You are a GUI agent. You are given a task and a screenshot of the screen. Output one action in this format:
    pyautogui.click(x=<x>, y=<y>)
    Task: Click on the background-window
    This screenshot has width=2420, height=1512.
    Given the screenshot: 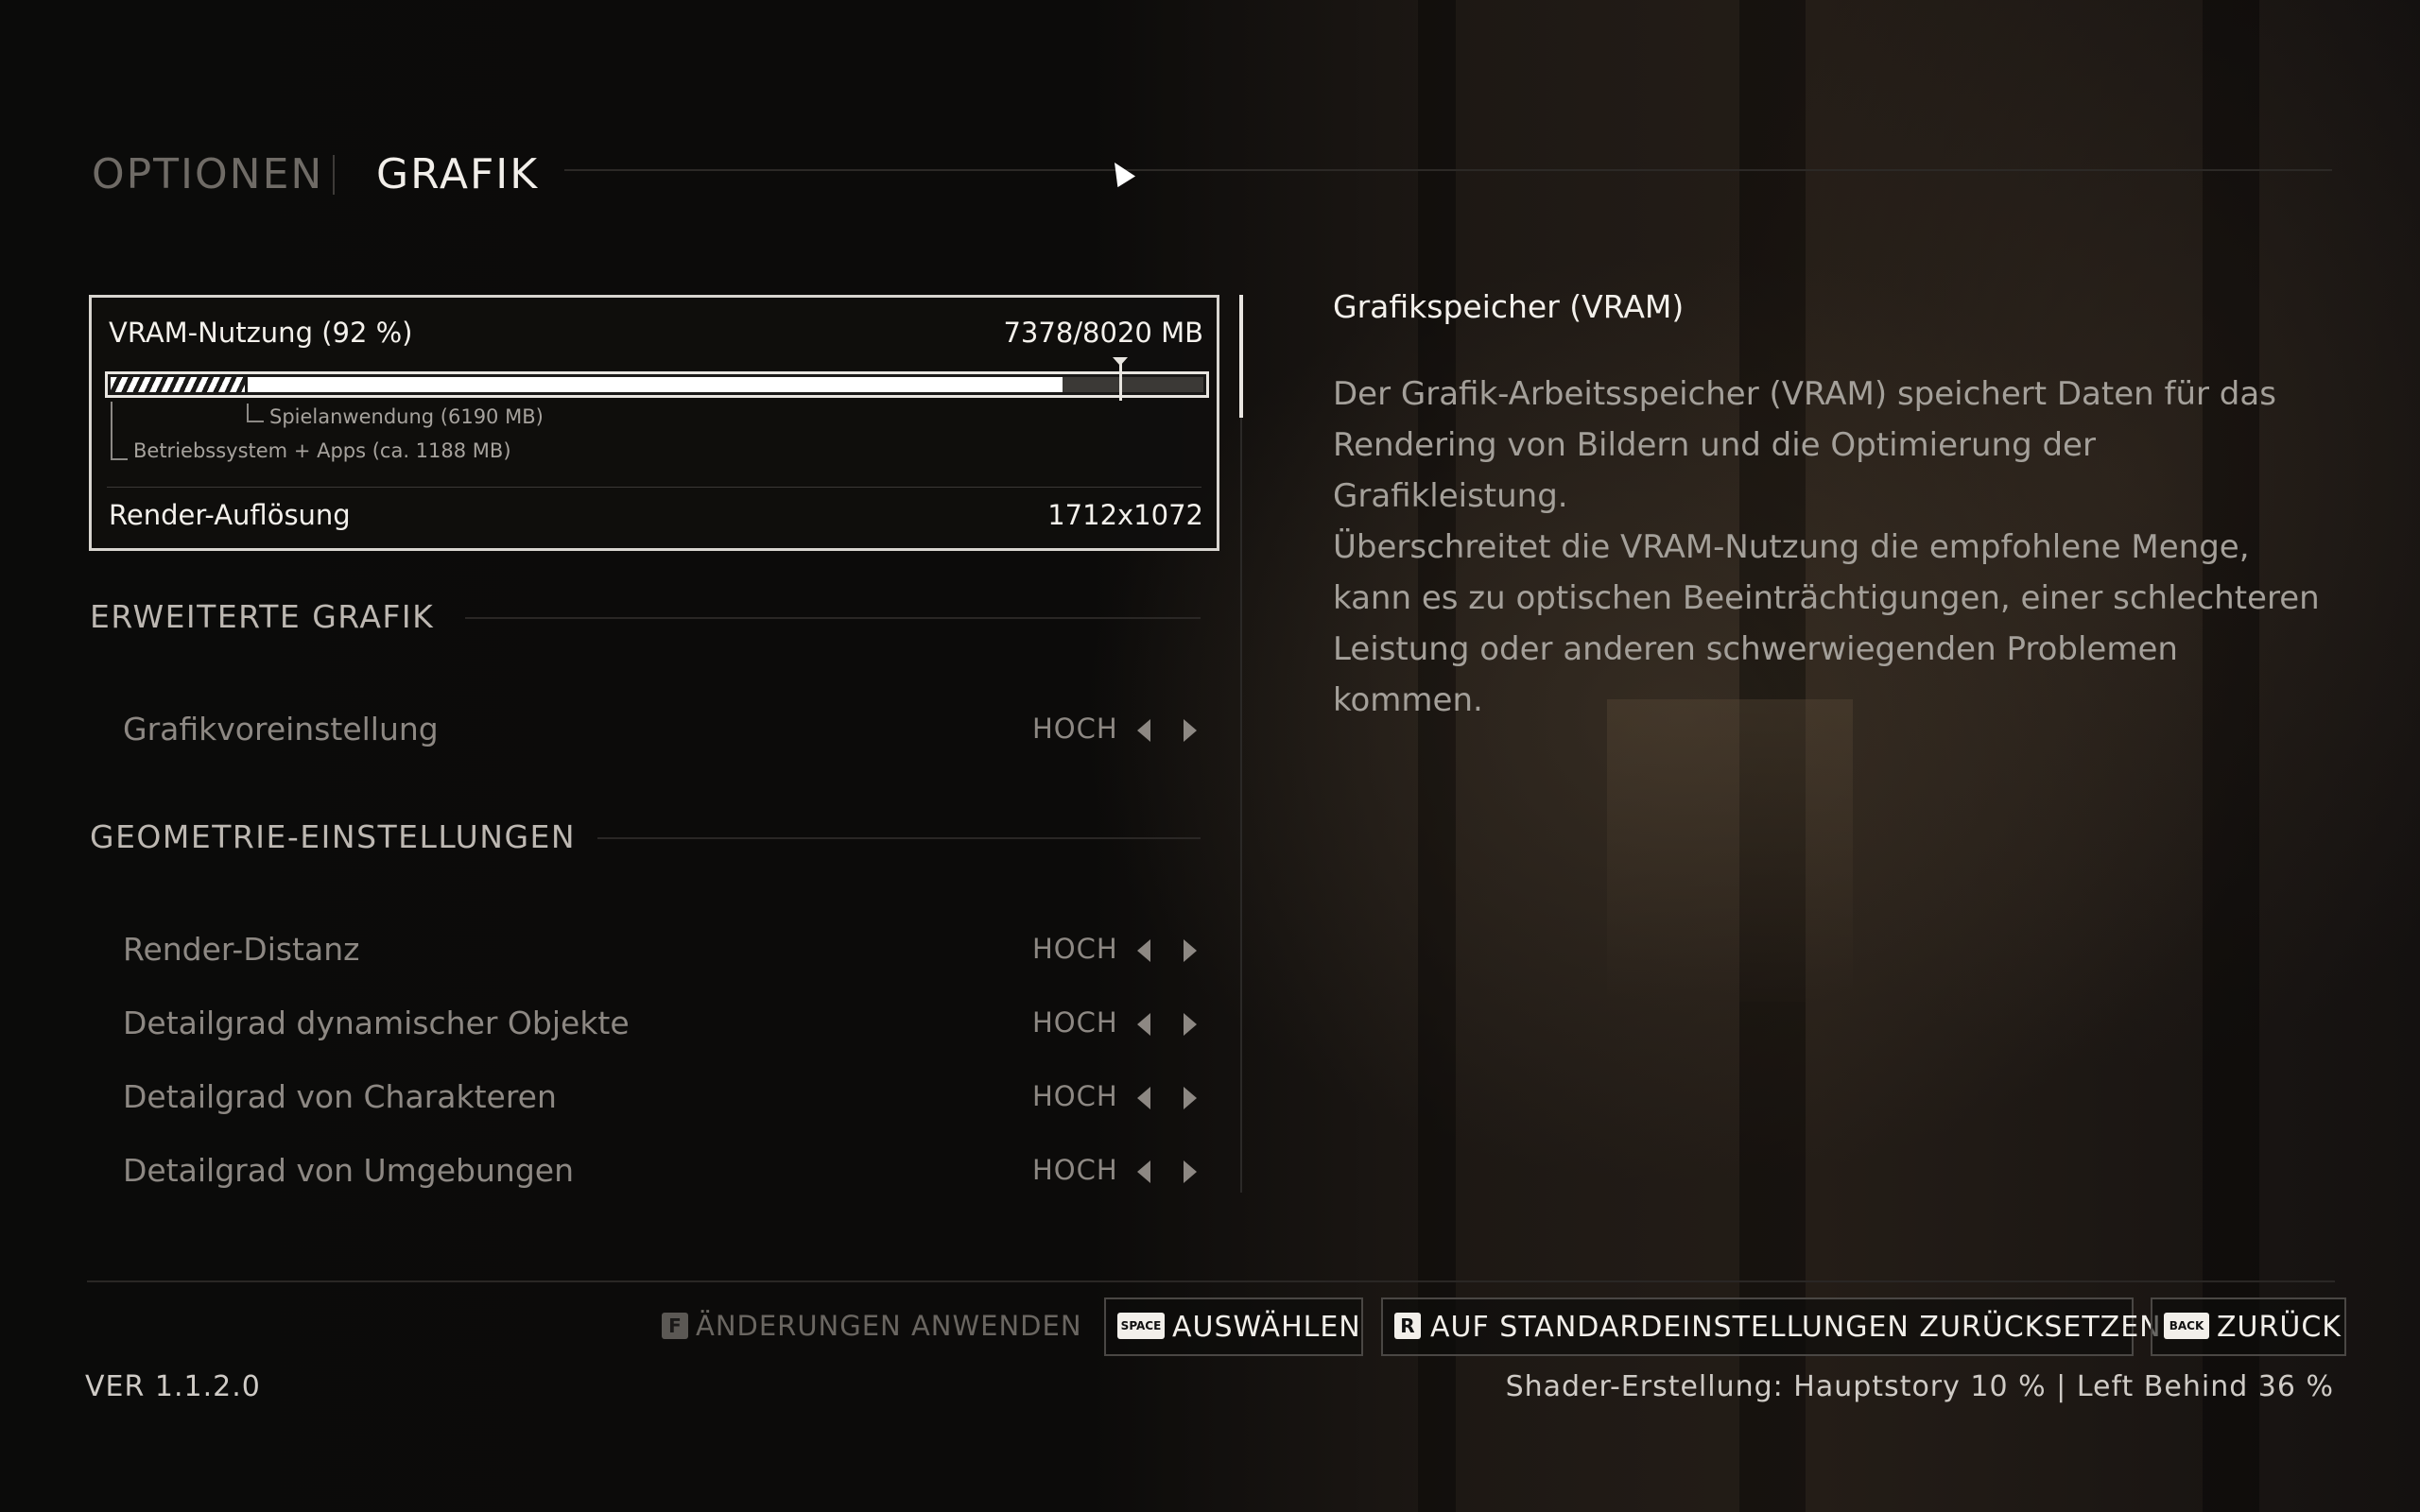 What is the action you would take?
    pyautogui.click(x=1730, y=850)
    